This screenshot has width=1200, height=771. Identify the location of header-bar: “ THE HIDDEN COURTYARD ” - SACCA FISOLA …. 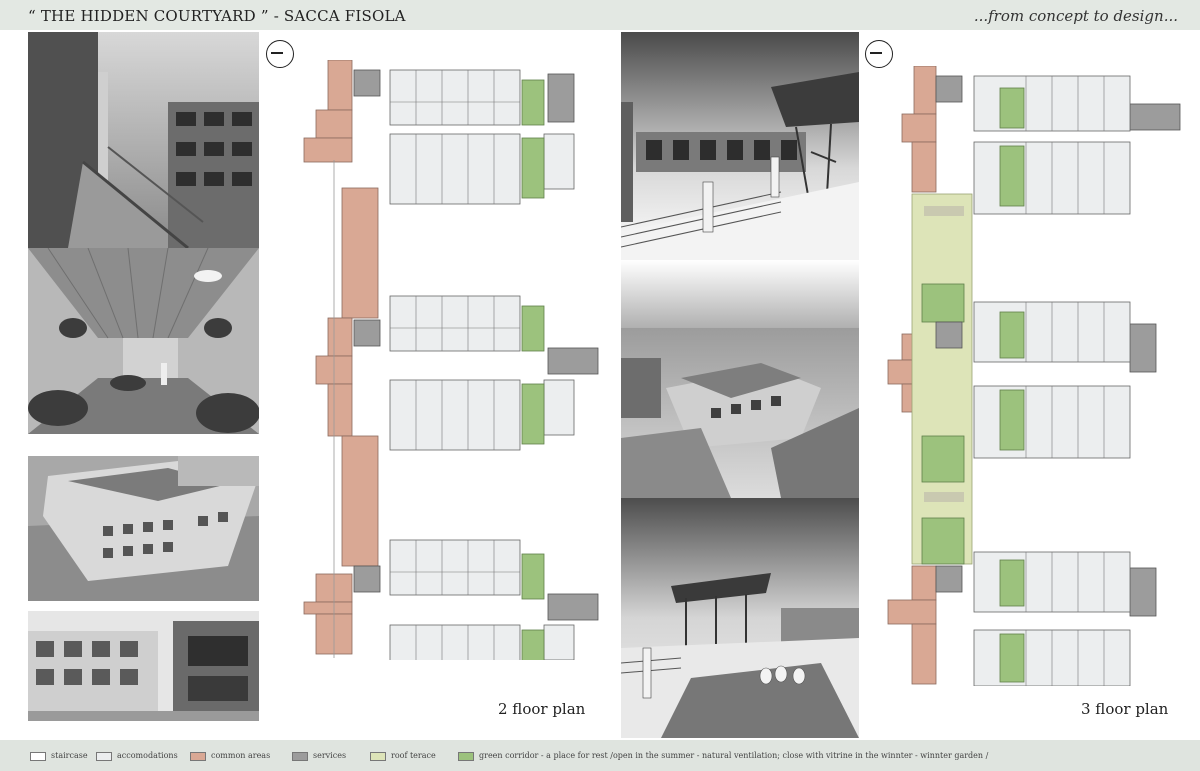
(600, 15).